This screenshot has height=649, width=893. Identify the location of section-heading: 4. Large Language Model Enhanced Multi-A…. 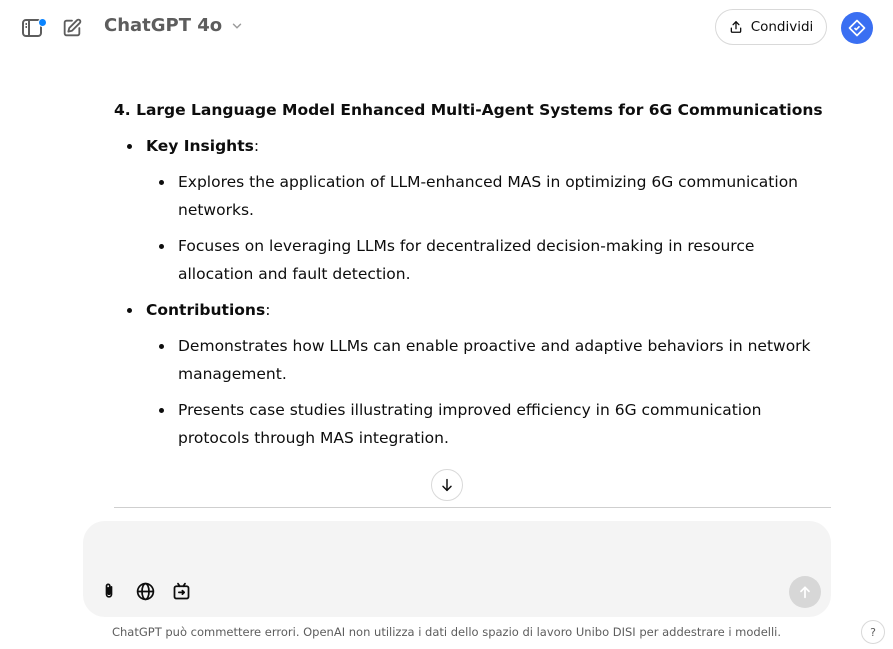
(468, 110).